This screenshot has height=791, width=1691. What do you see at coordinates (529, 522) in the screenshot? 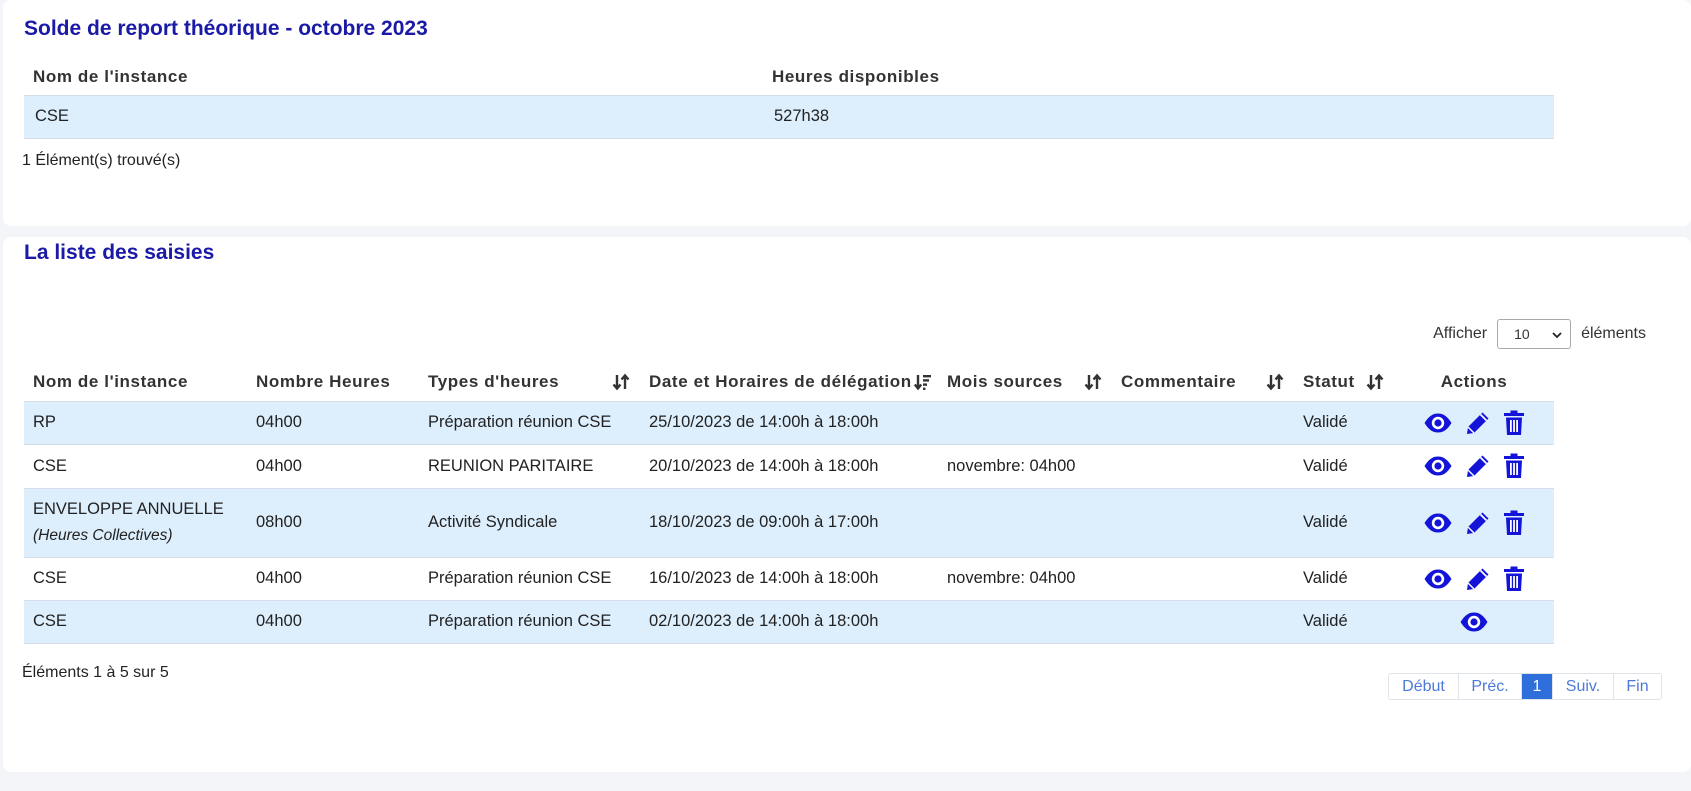
I see `cell-types: Activité Syndicale` at bounding box center [529, 522].